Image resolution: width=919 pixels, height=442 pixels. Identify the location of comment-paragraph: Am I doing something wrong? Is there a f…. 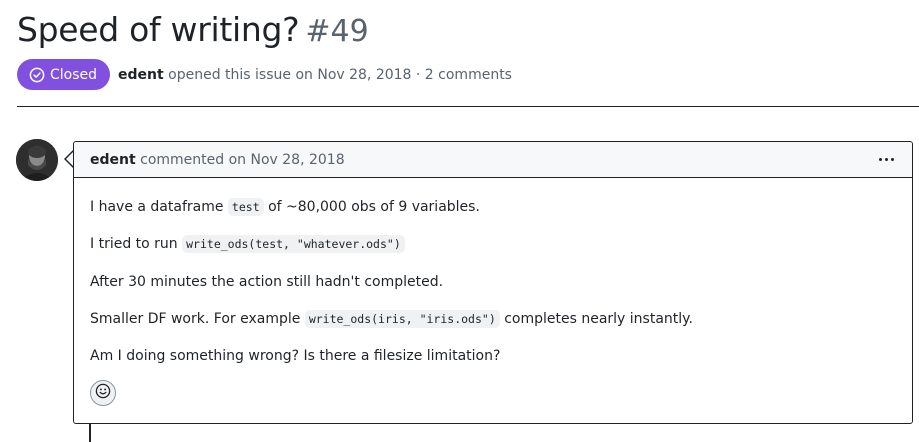
(295, 356).